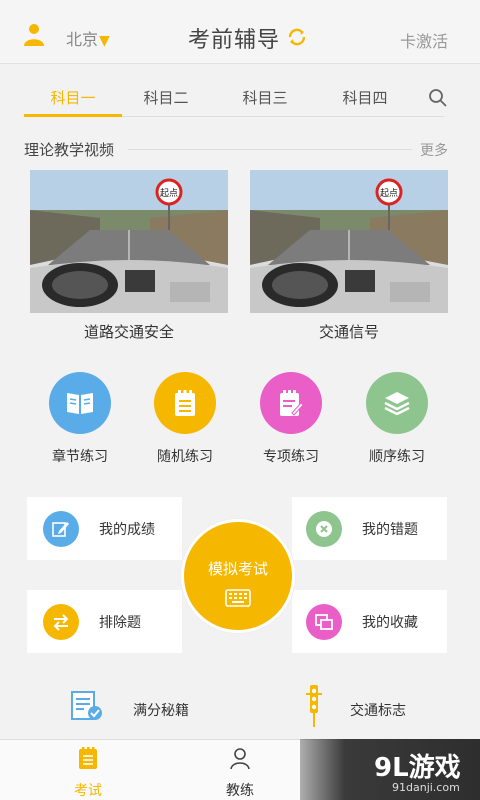 The height and width of the screenshot is (800, 480). I want to click on layers-icon, so click(397, 403).